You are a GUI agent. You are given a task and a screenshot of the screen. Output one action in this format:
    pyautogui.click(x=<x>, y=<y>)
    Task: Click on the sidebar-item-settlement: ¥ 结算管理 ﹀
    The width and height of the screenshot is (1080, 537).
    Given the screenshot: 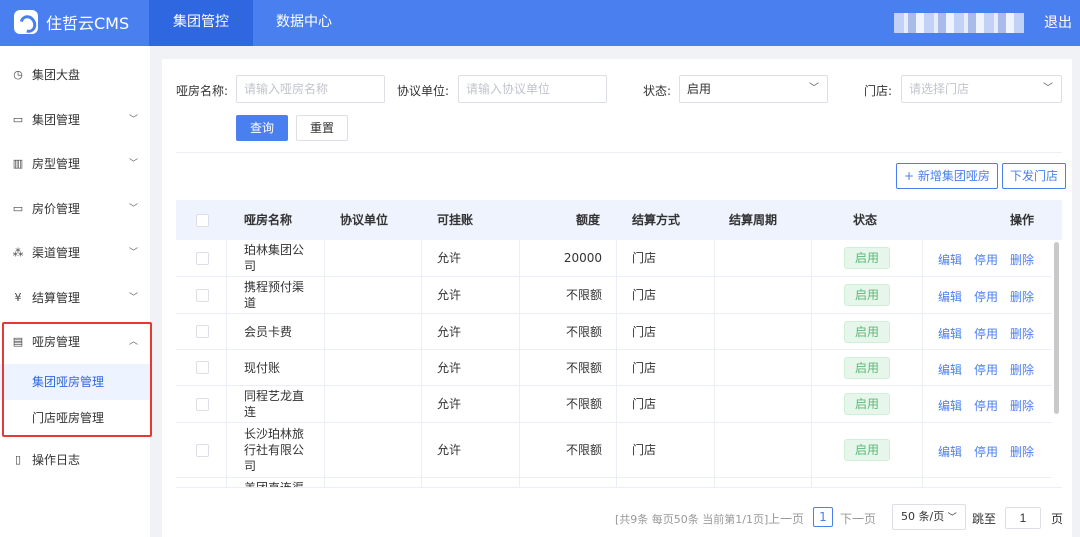 What is the action you would take?
    pyautogui.click(x=75, y=297)
    